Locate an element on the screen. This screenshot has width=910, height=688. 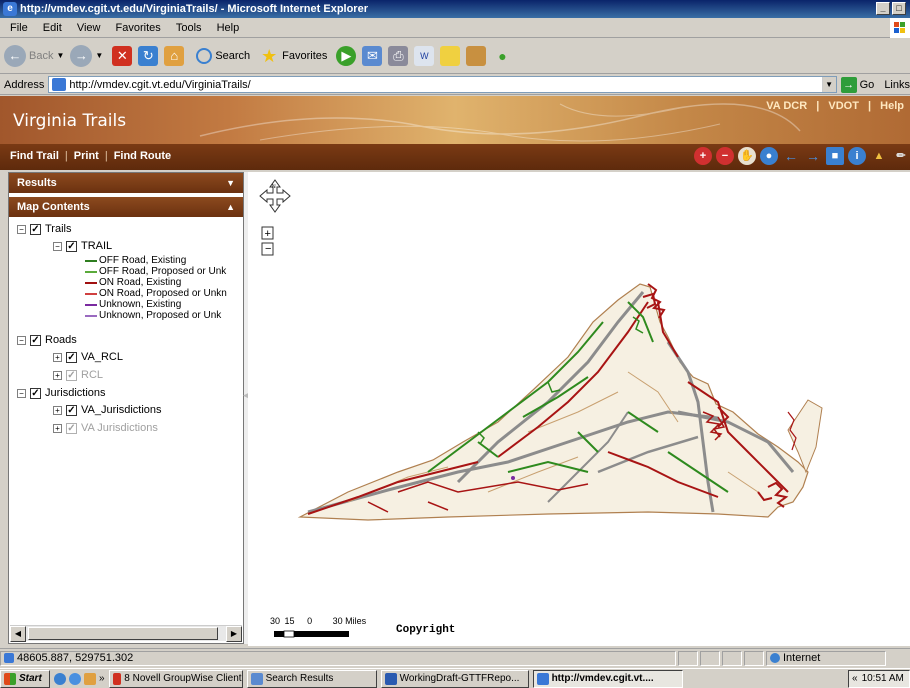
find-trail-link: Find Trail is located at coordinates (34, 156).